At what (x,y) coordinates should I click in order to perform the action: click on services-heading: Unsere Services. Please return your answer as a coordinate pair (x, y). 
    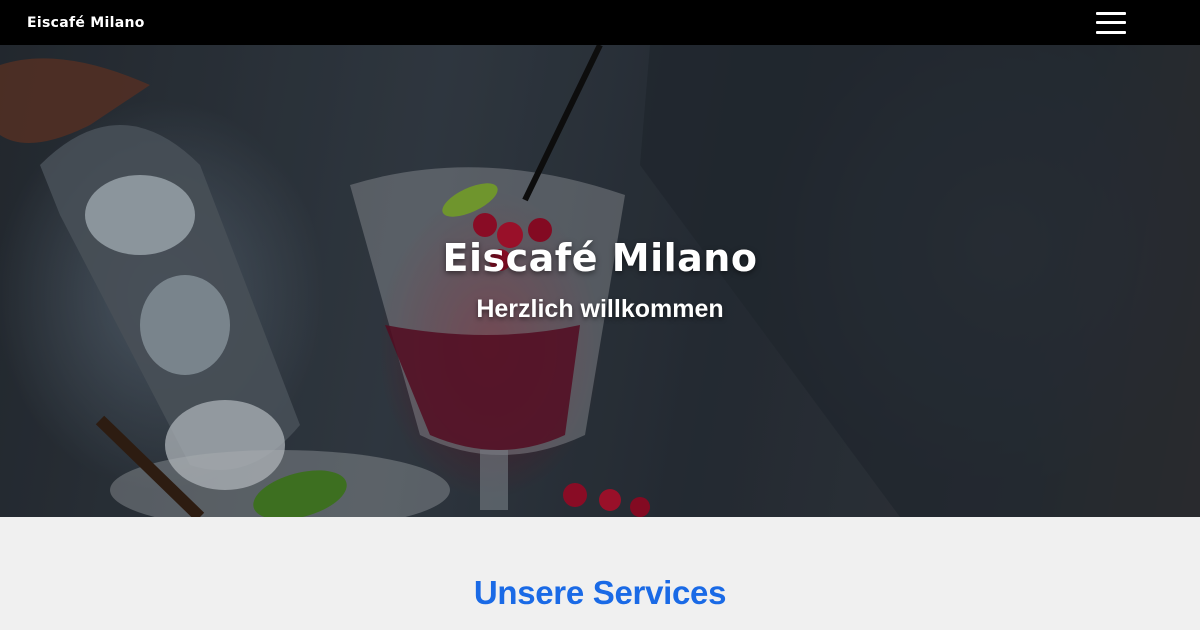
    Looking at the image, I should click on (600, 592).